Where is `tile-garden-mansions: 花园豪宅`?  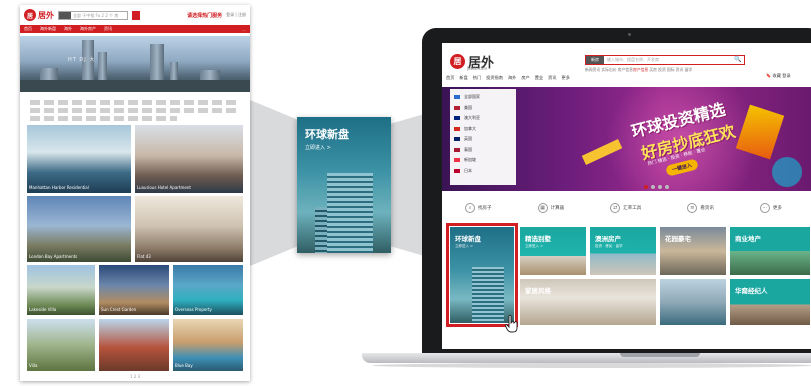
tile-garden-mansions: 花园豪宅 is located at coordinates (693, 251).